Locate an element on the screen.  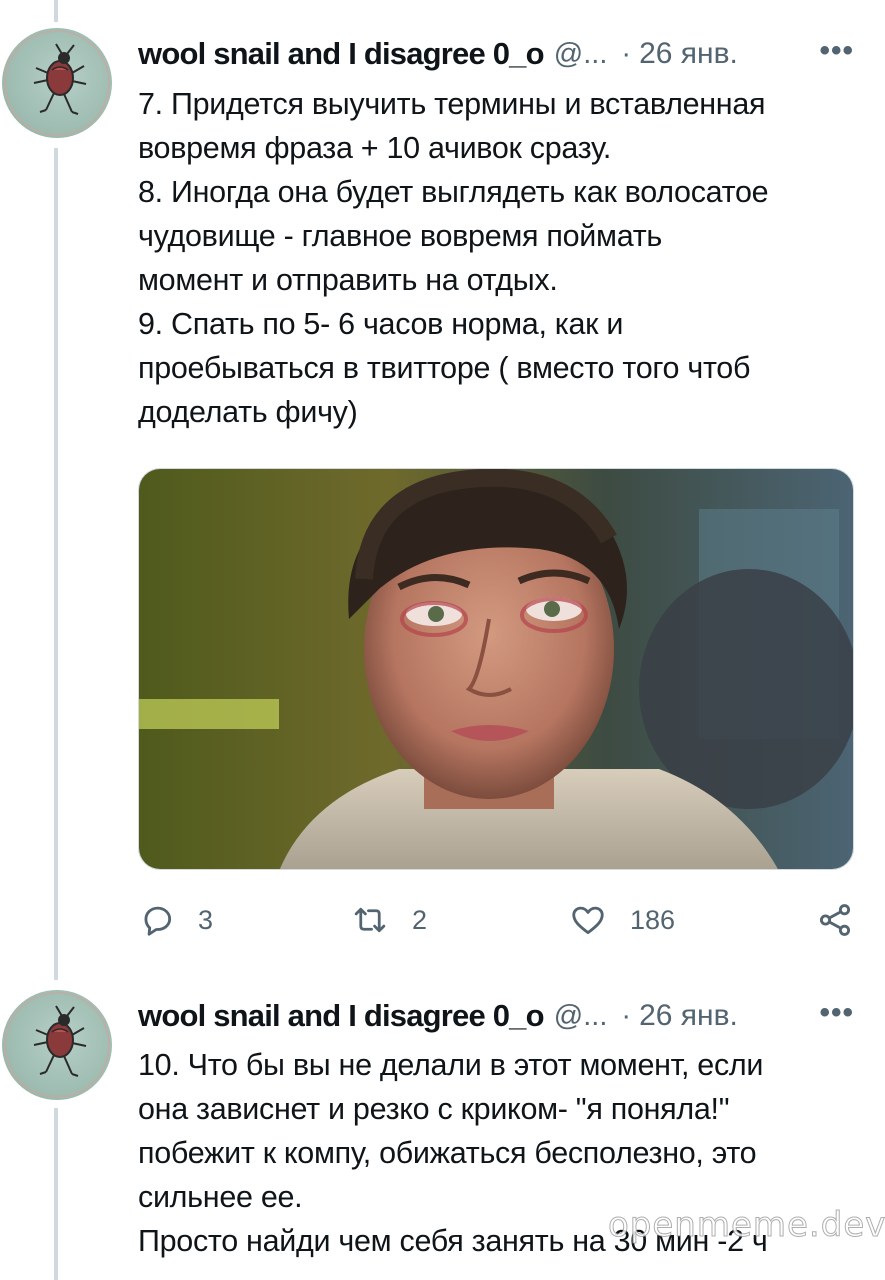
tweet-line: чудовище - главное вовремя поймать is located at coordinates (400, 236).